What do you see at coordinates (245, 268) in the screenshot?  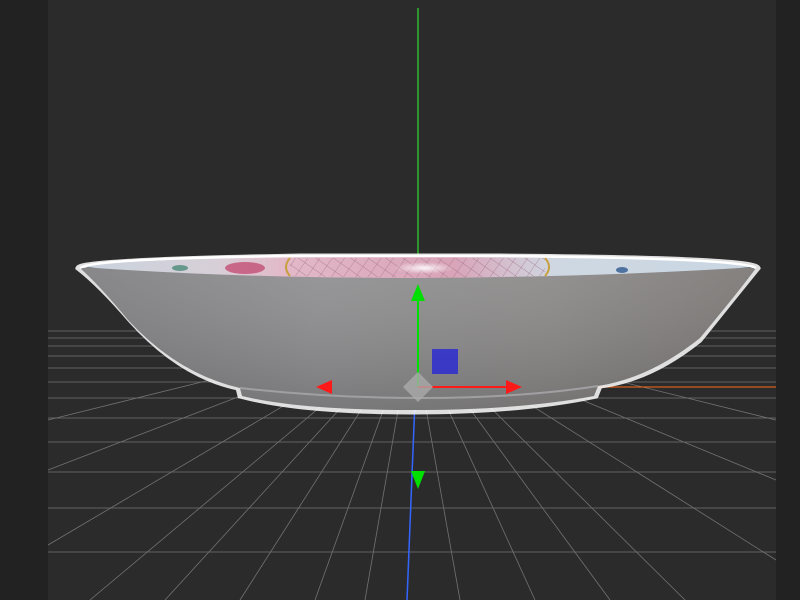 I see `dish-flower-motif` at bounding box center [245, 268].